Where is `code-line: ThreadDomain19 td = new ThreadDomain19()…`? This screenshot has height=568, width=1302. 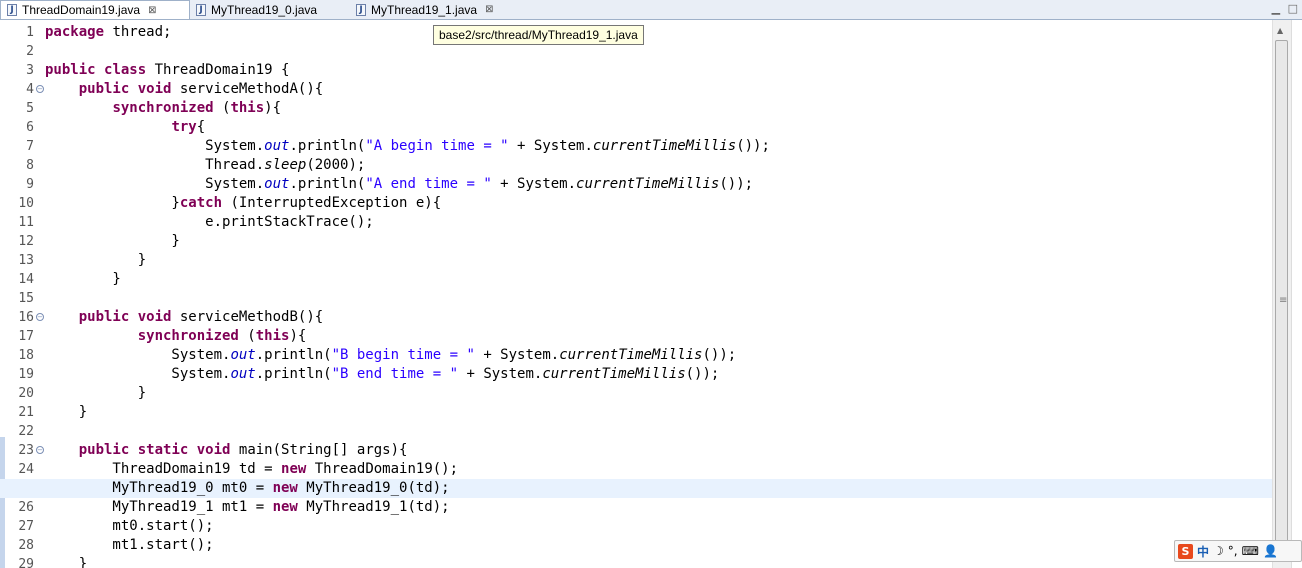 code-line: ThreadDomain19 td = new ThreadDomain19()… is located at coordinates (658, 469).